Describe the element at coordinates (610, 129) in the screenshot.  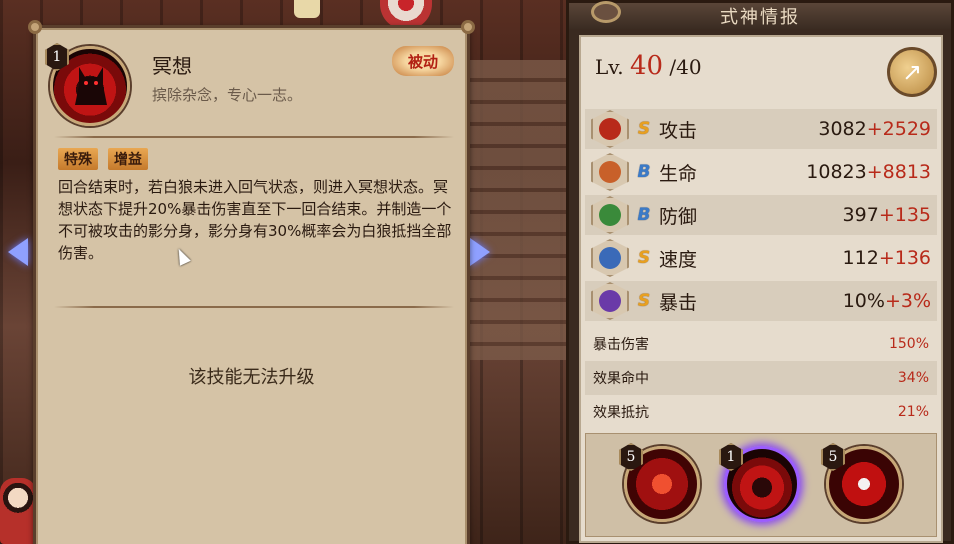
I see `attack-icon` at that location.